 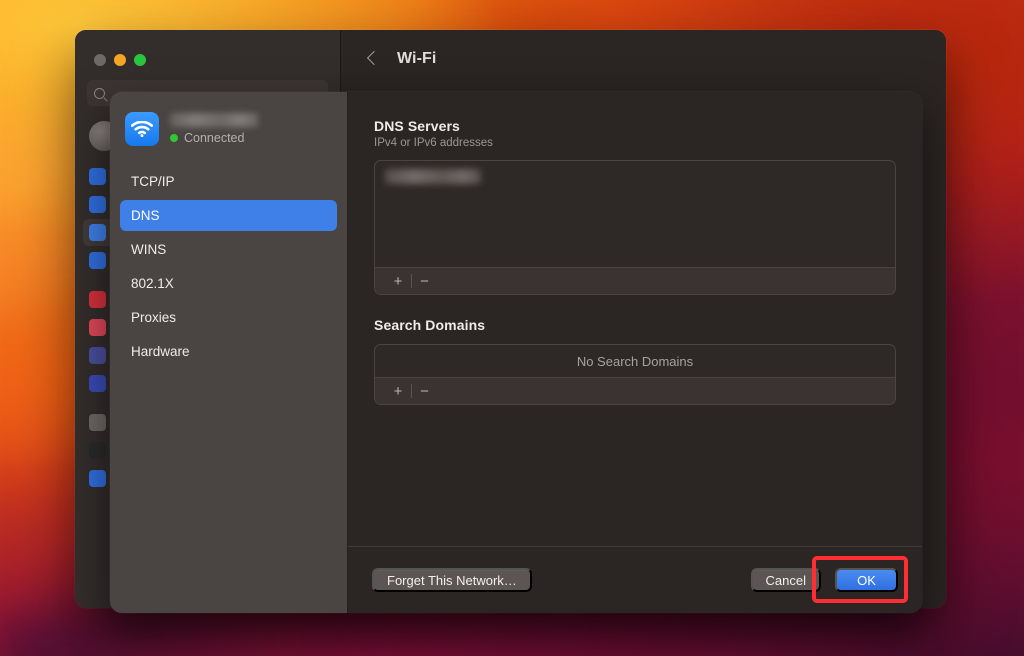 I want to click on search-icon, so click(x=99, y=93).